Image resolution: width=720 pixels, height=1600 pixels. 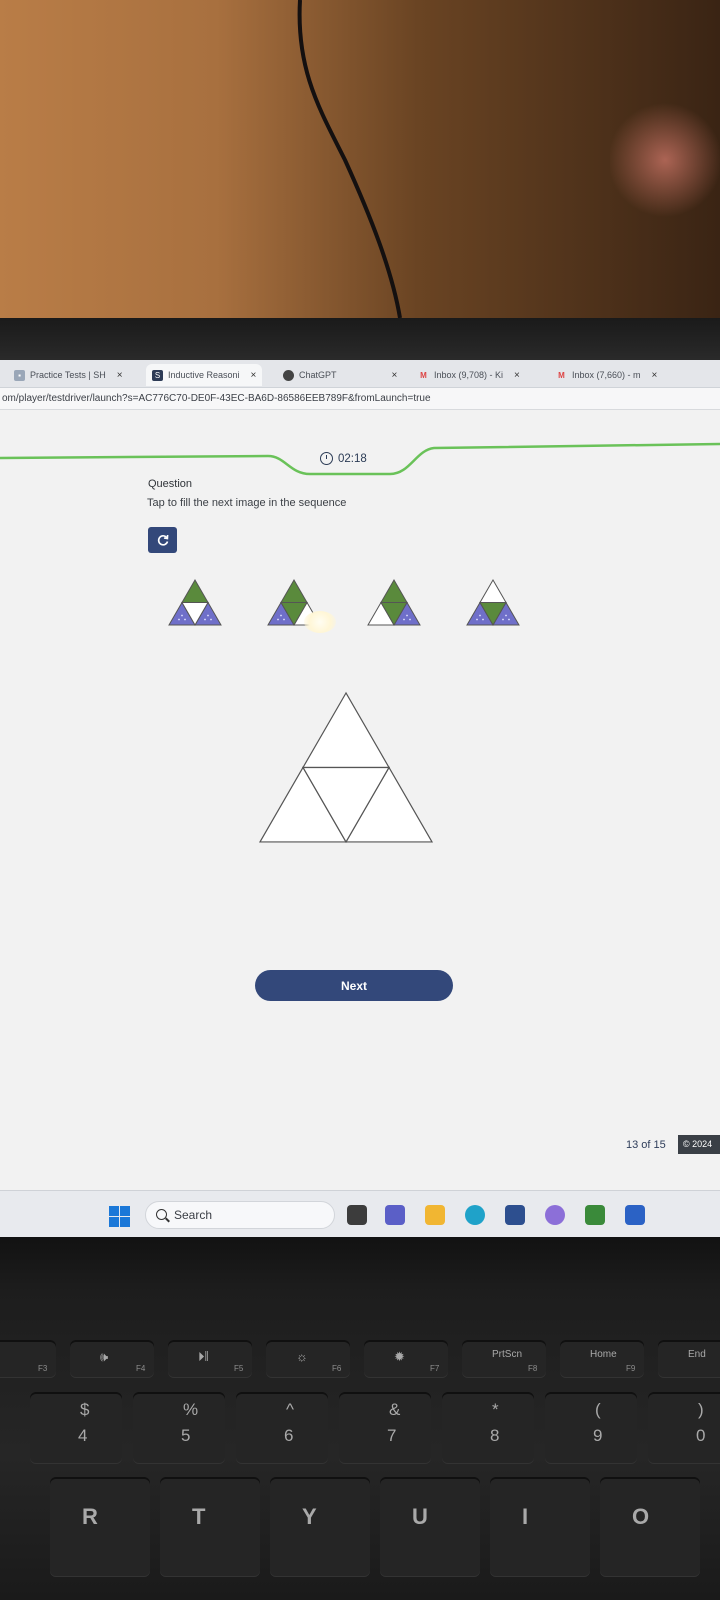 I want to click on number-key-top: (, so click(x=598, y=1409).